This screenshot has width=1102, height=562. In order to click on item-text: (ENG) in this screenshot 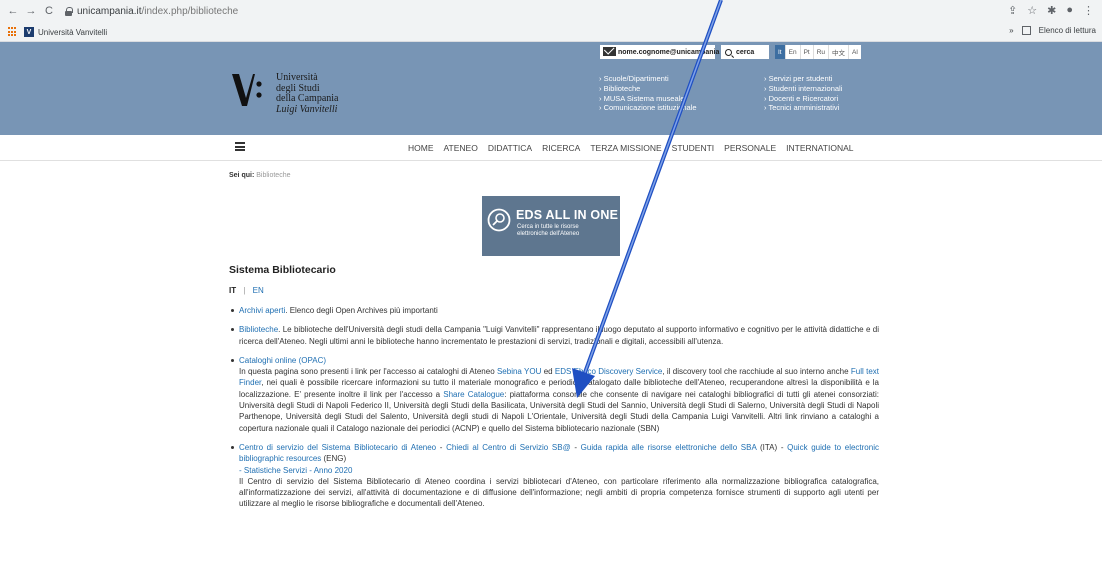, I will do `click(334, 459)`.